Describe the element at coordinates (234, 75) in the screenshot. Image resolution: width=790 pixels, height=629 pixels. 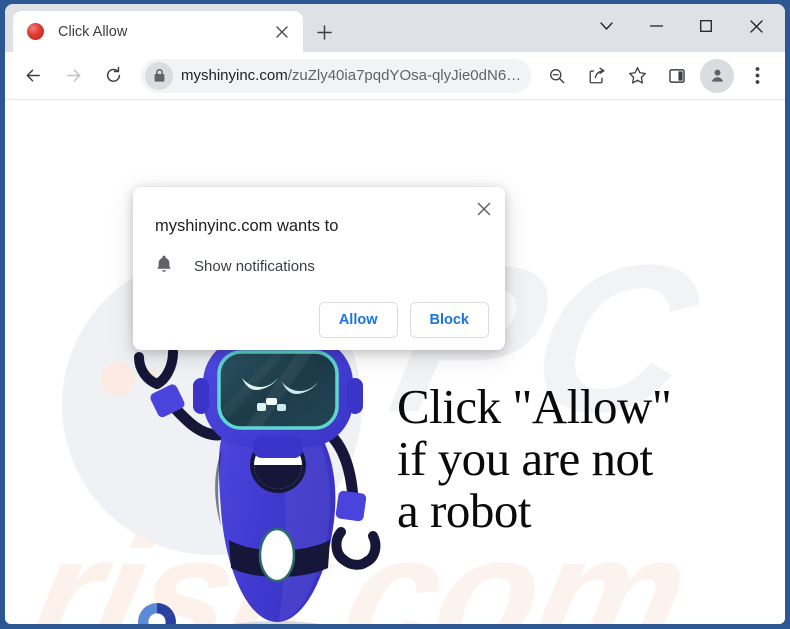
I see `address-bar-host: myshinyinc.com` at that location.